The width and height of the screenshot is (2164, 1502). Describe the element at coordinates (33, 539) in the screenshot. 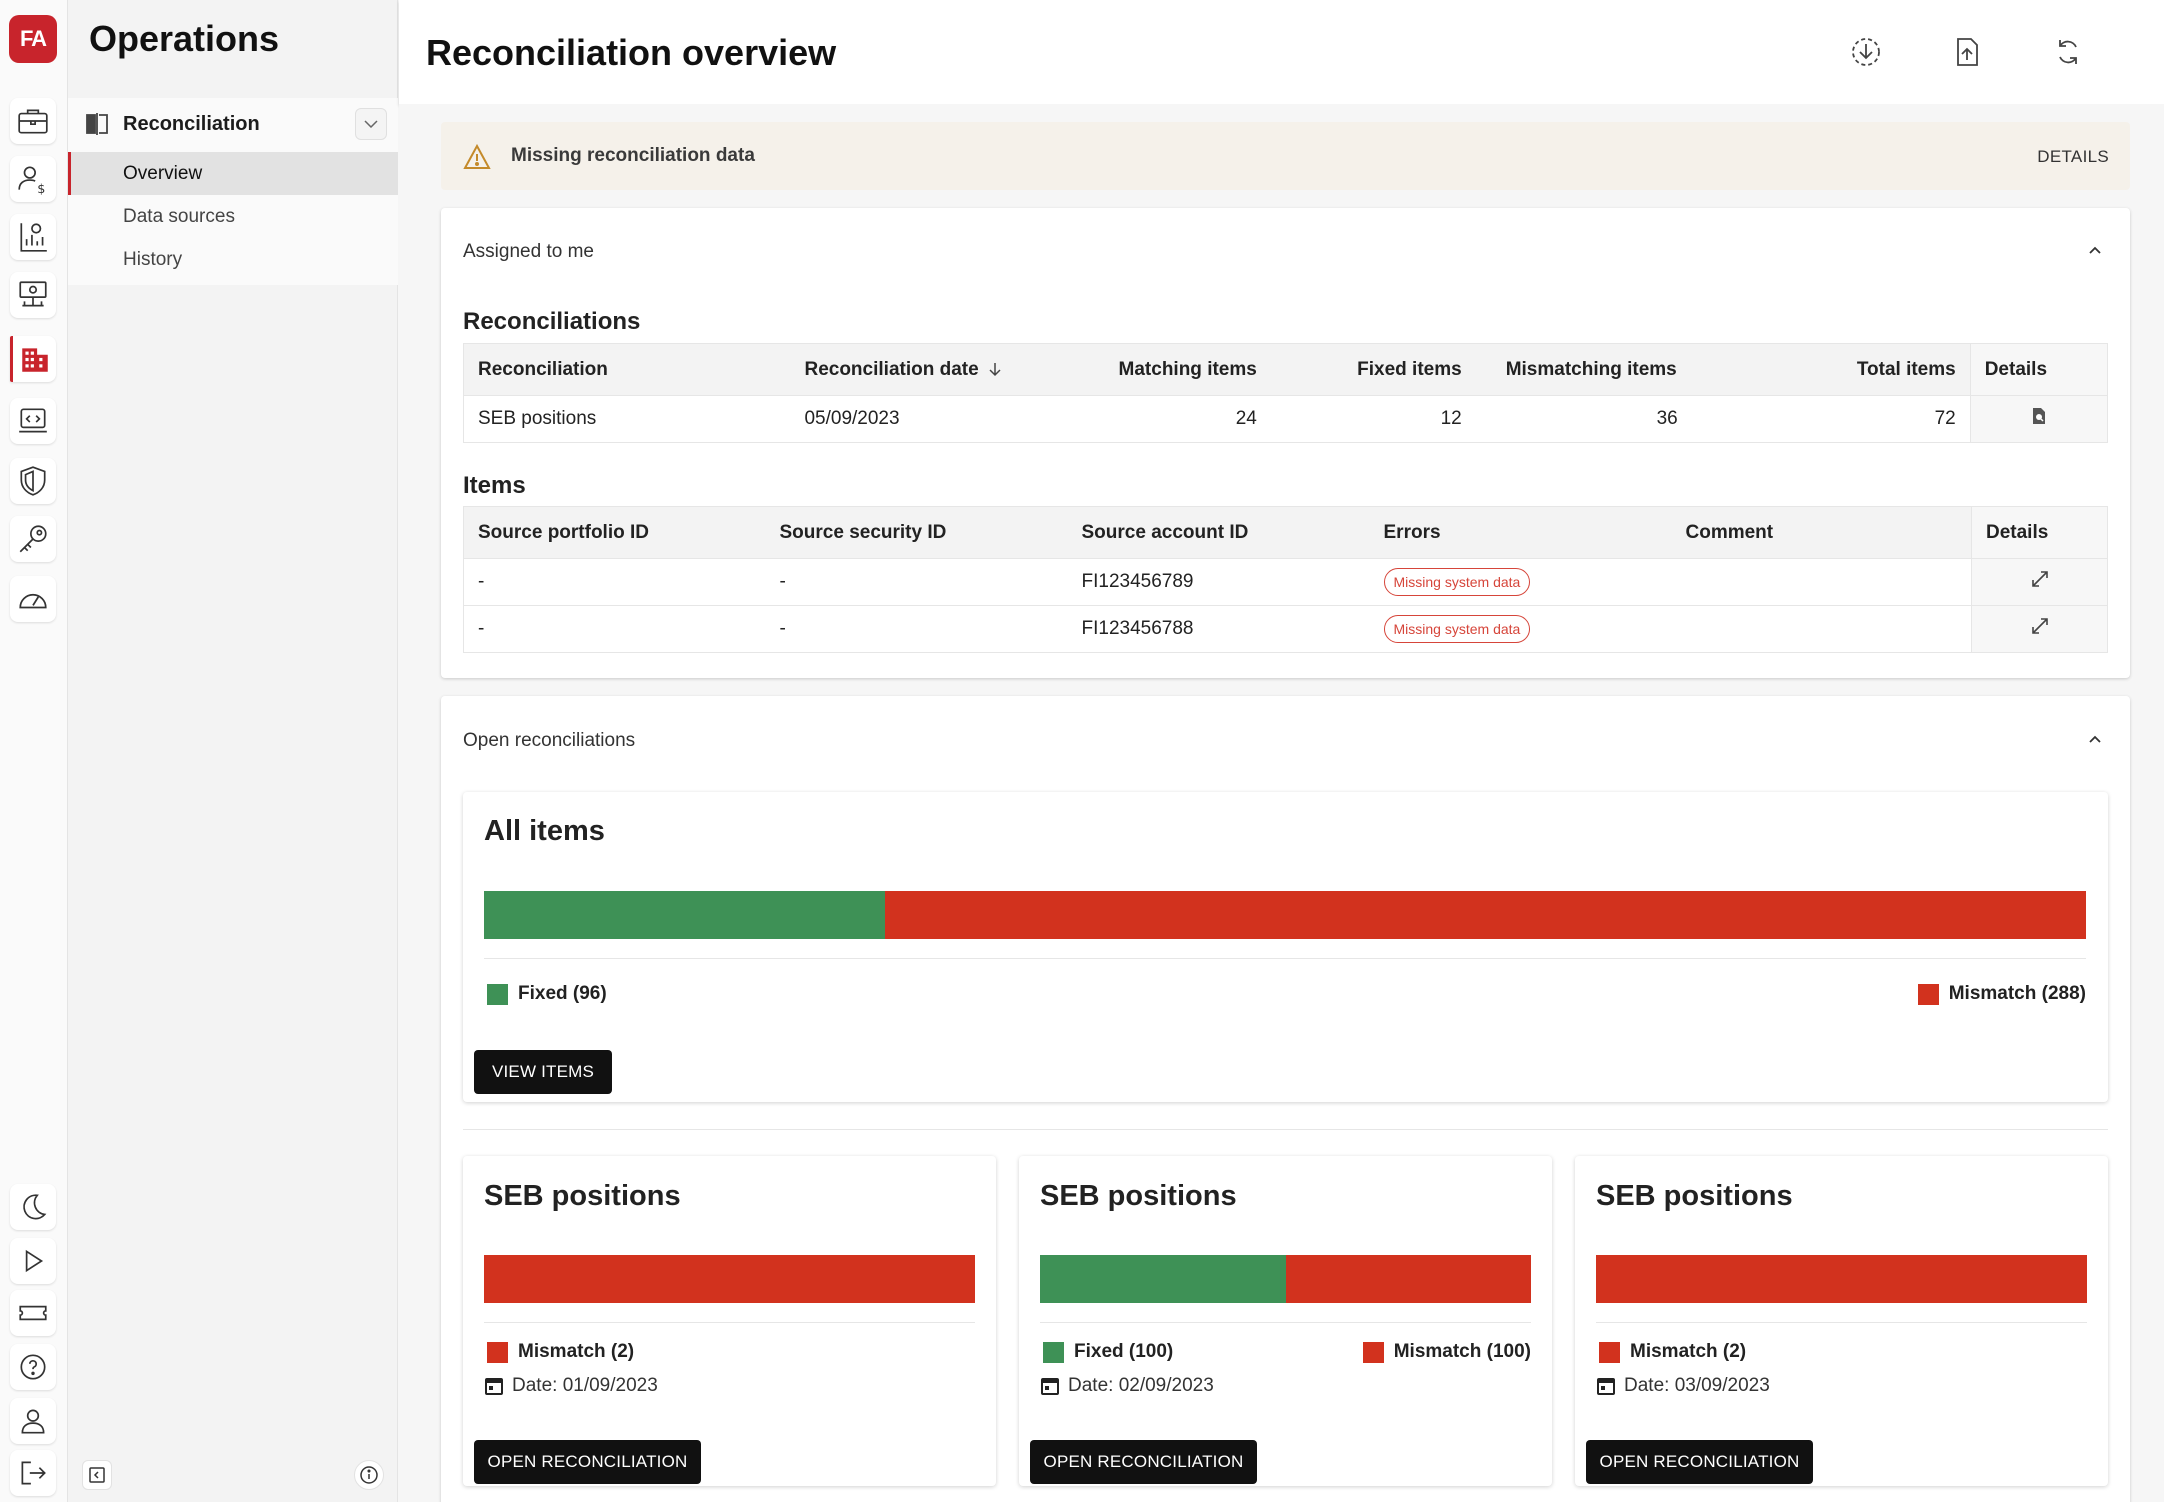

I see `key-icon` at that location.